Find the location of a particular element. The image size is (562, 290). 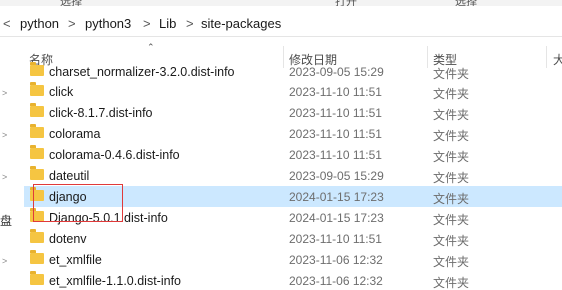

list-item: dotenv 2023-11-10 11:51 文件夹 is located at coordinates (293, 238).